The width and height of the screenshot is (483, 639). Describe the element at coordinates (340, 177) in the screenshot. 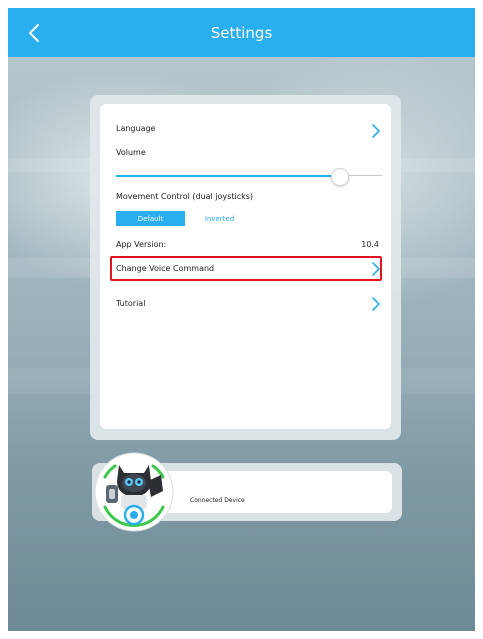

I see `volume-slider-thumb` at that location.